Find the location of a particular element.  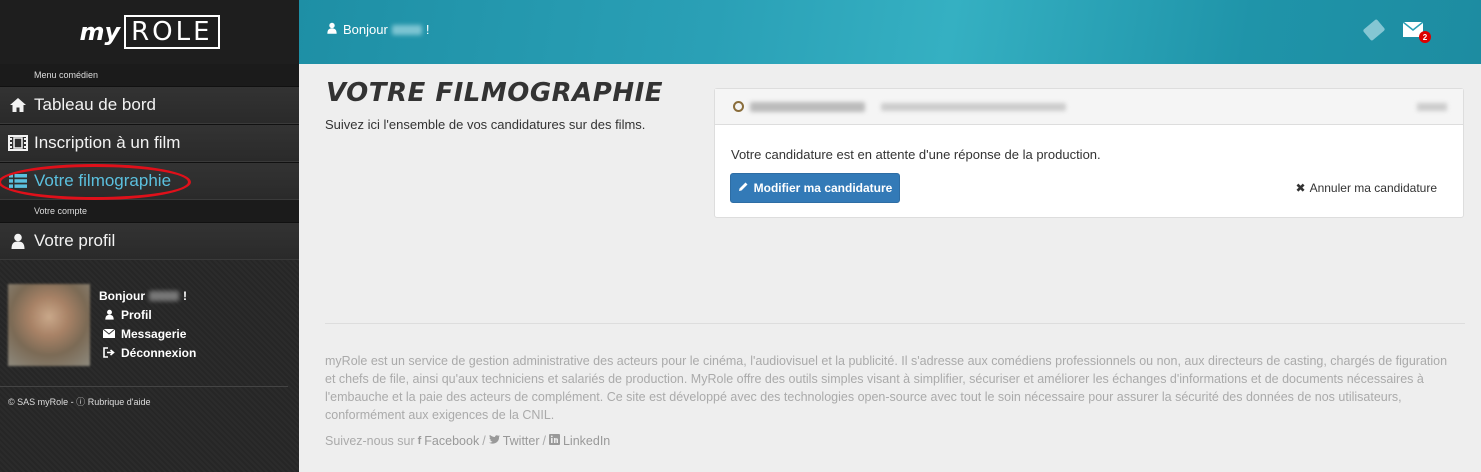

sidebar-item-filmography: Votre filmographie is located at coordinates (149, 181).